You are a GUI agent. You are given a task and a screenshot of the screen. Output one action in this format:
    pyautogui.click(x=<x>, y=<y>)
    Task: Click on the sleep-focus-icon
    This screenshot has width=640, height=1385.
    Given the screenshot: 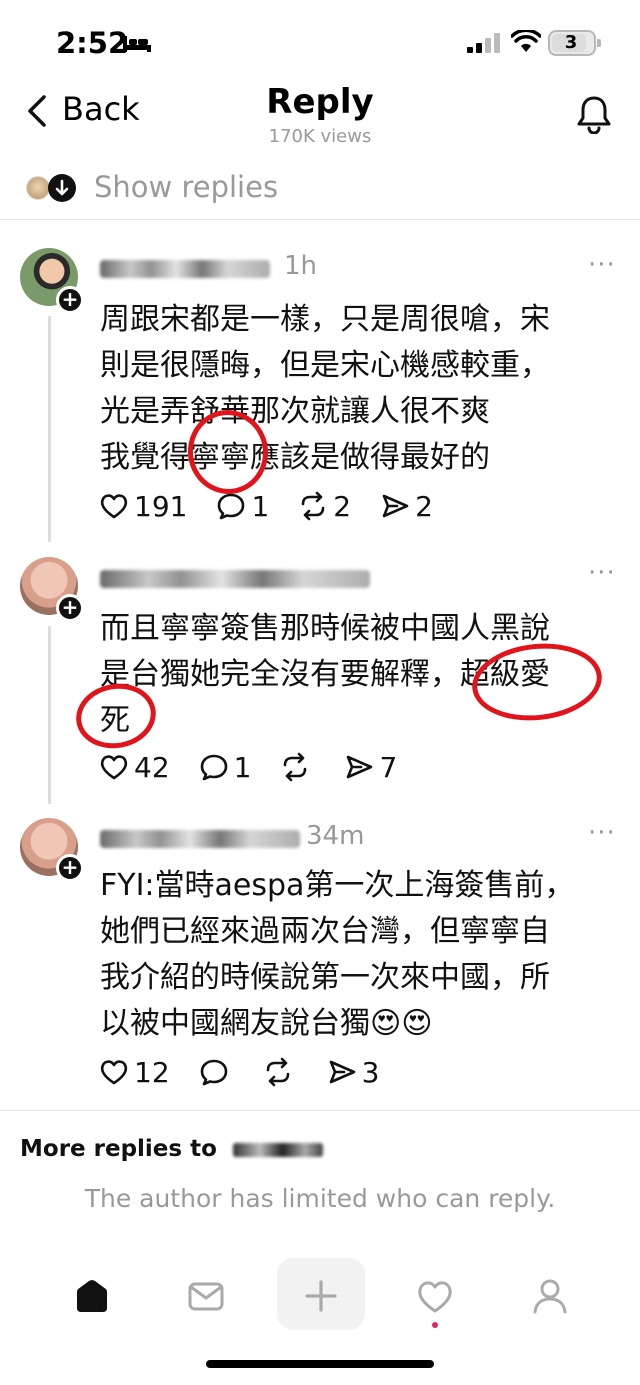 What is the action you would take?
    pyautogui.click(x=137, y=44)
    